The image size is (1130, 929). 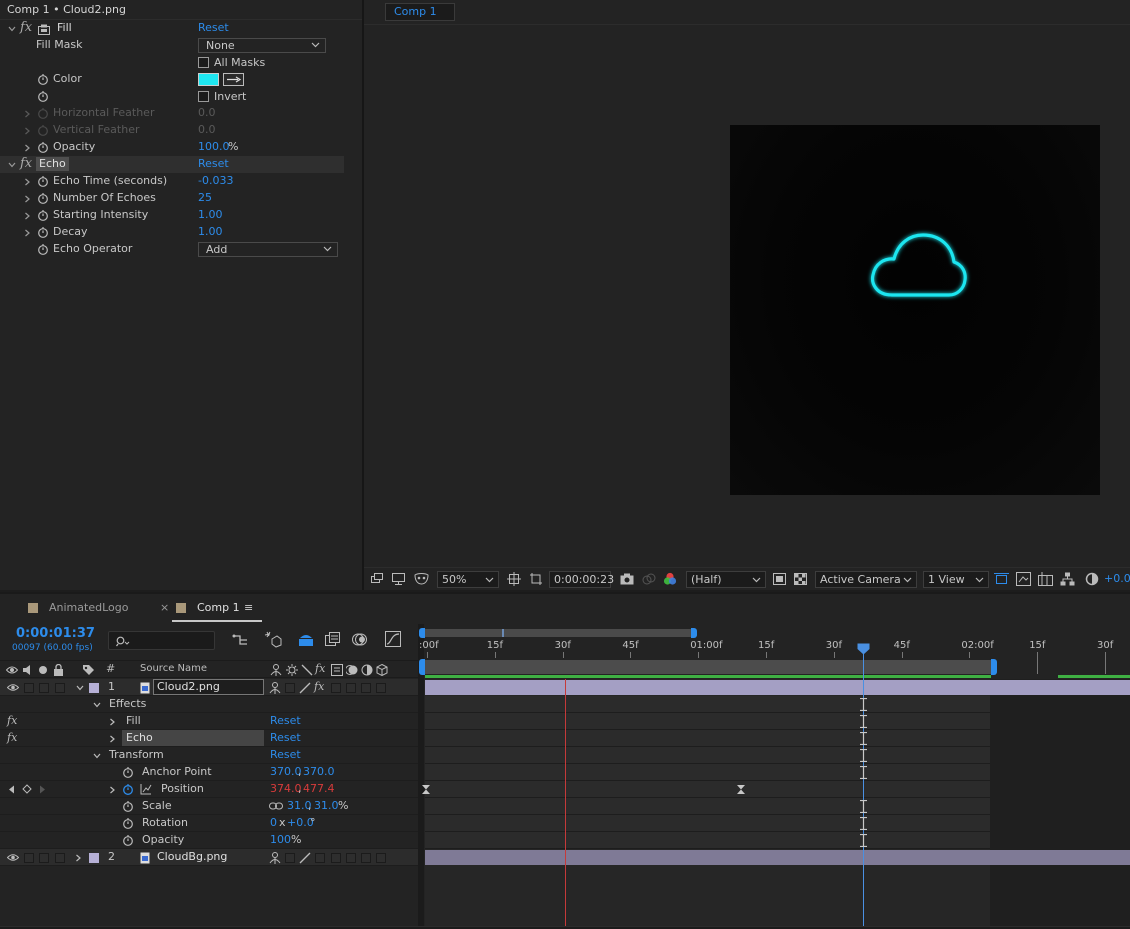 I want to click on eyedropper-icon, so click(x=233, y=79).